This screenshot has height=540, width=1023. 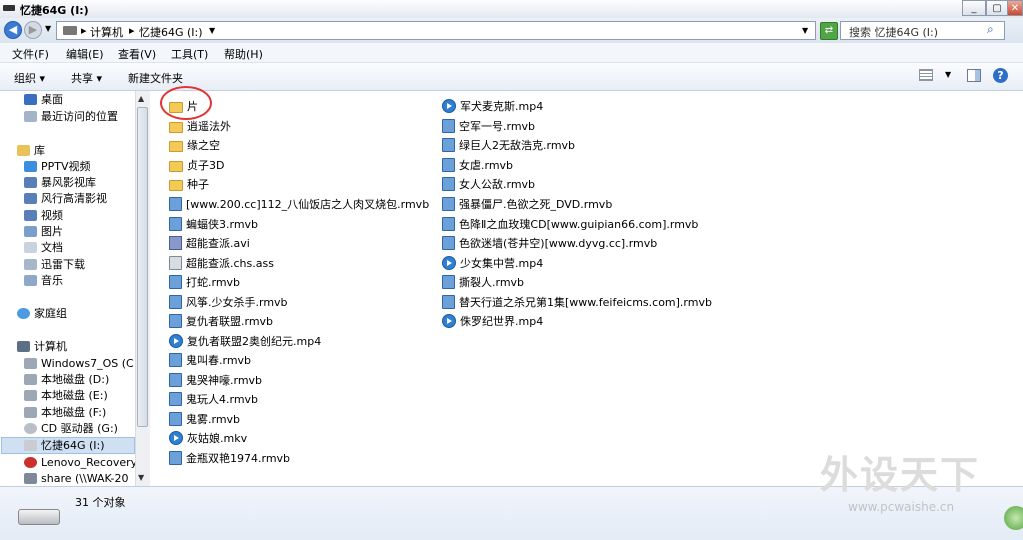 What do you see at coordinates (30, 247) in the screenshot?
I see `documents-icon` at bounding box center [30, 247].